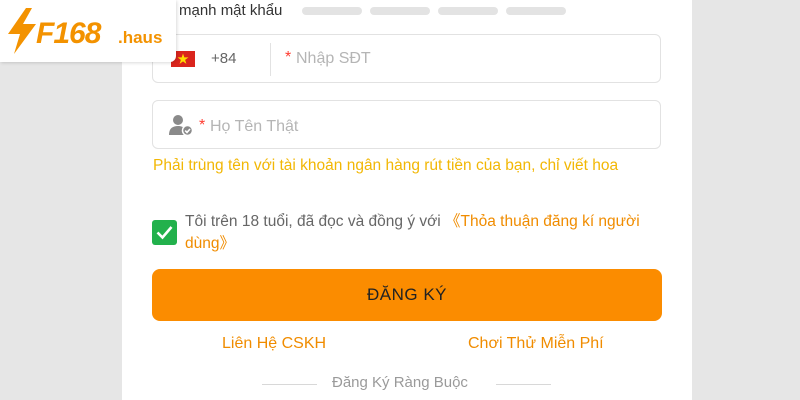 The height and width of the screenshot is (400, 800). I want to click on phone-field: +84 *, so click(406, 58).